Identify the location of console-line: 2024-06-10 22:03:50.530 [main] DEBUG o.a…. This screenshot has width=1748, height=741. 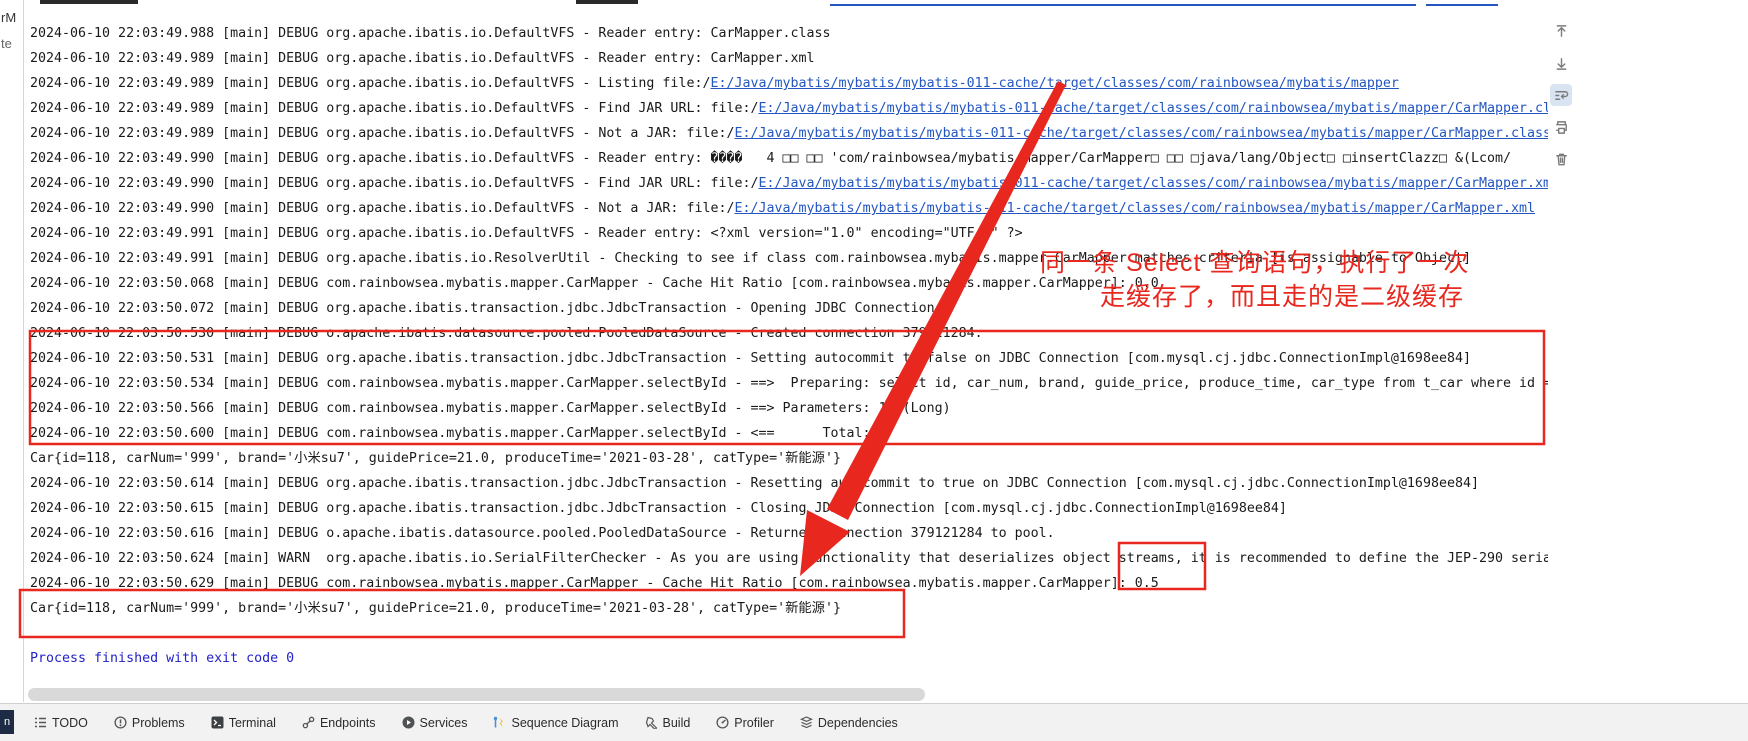
(789, 333).